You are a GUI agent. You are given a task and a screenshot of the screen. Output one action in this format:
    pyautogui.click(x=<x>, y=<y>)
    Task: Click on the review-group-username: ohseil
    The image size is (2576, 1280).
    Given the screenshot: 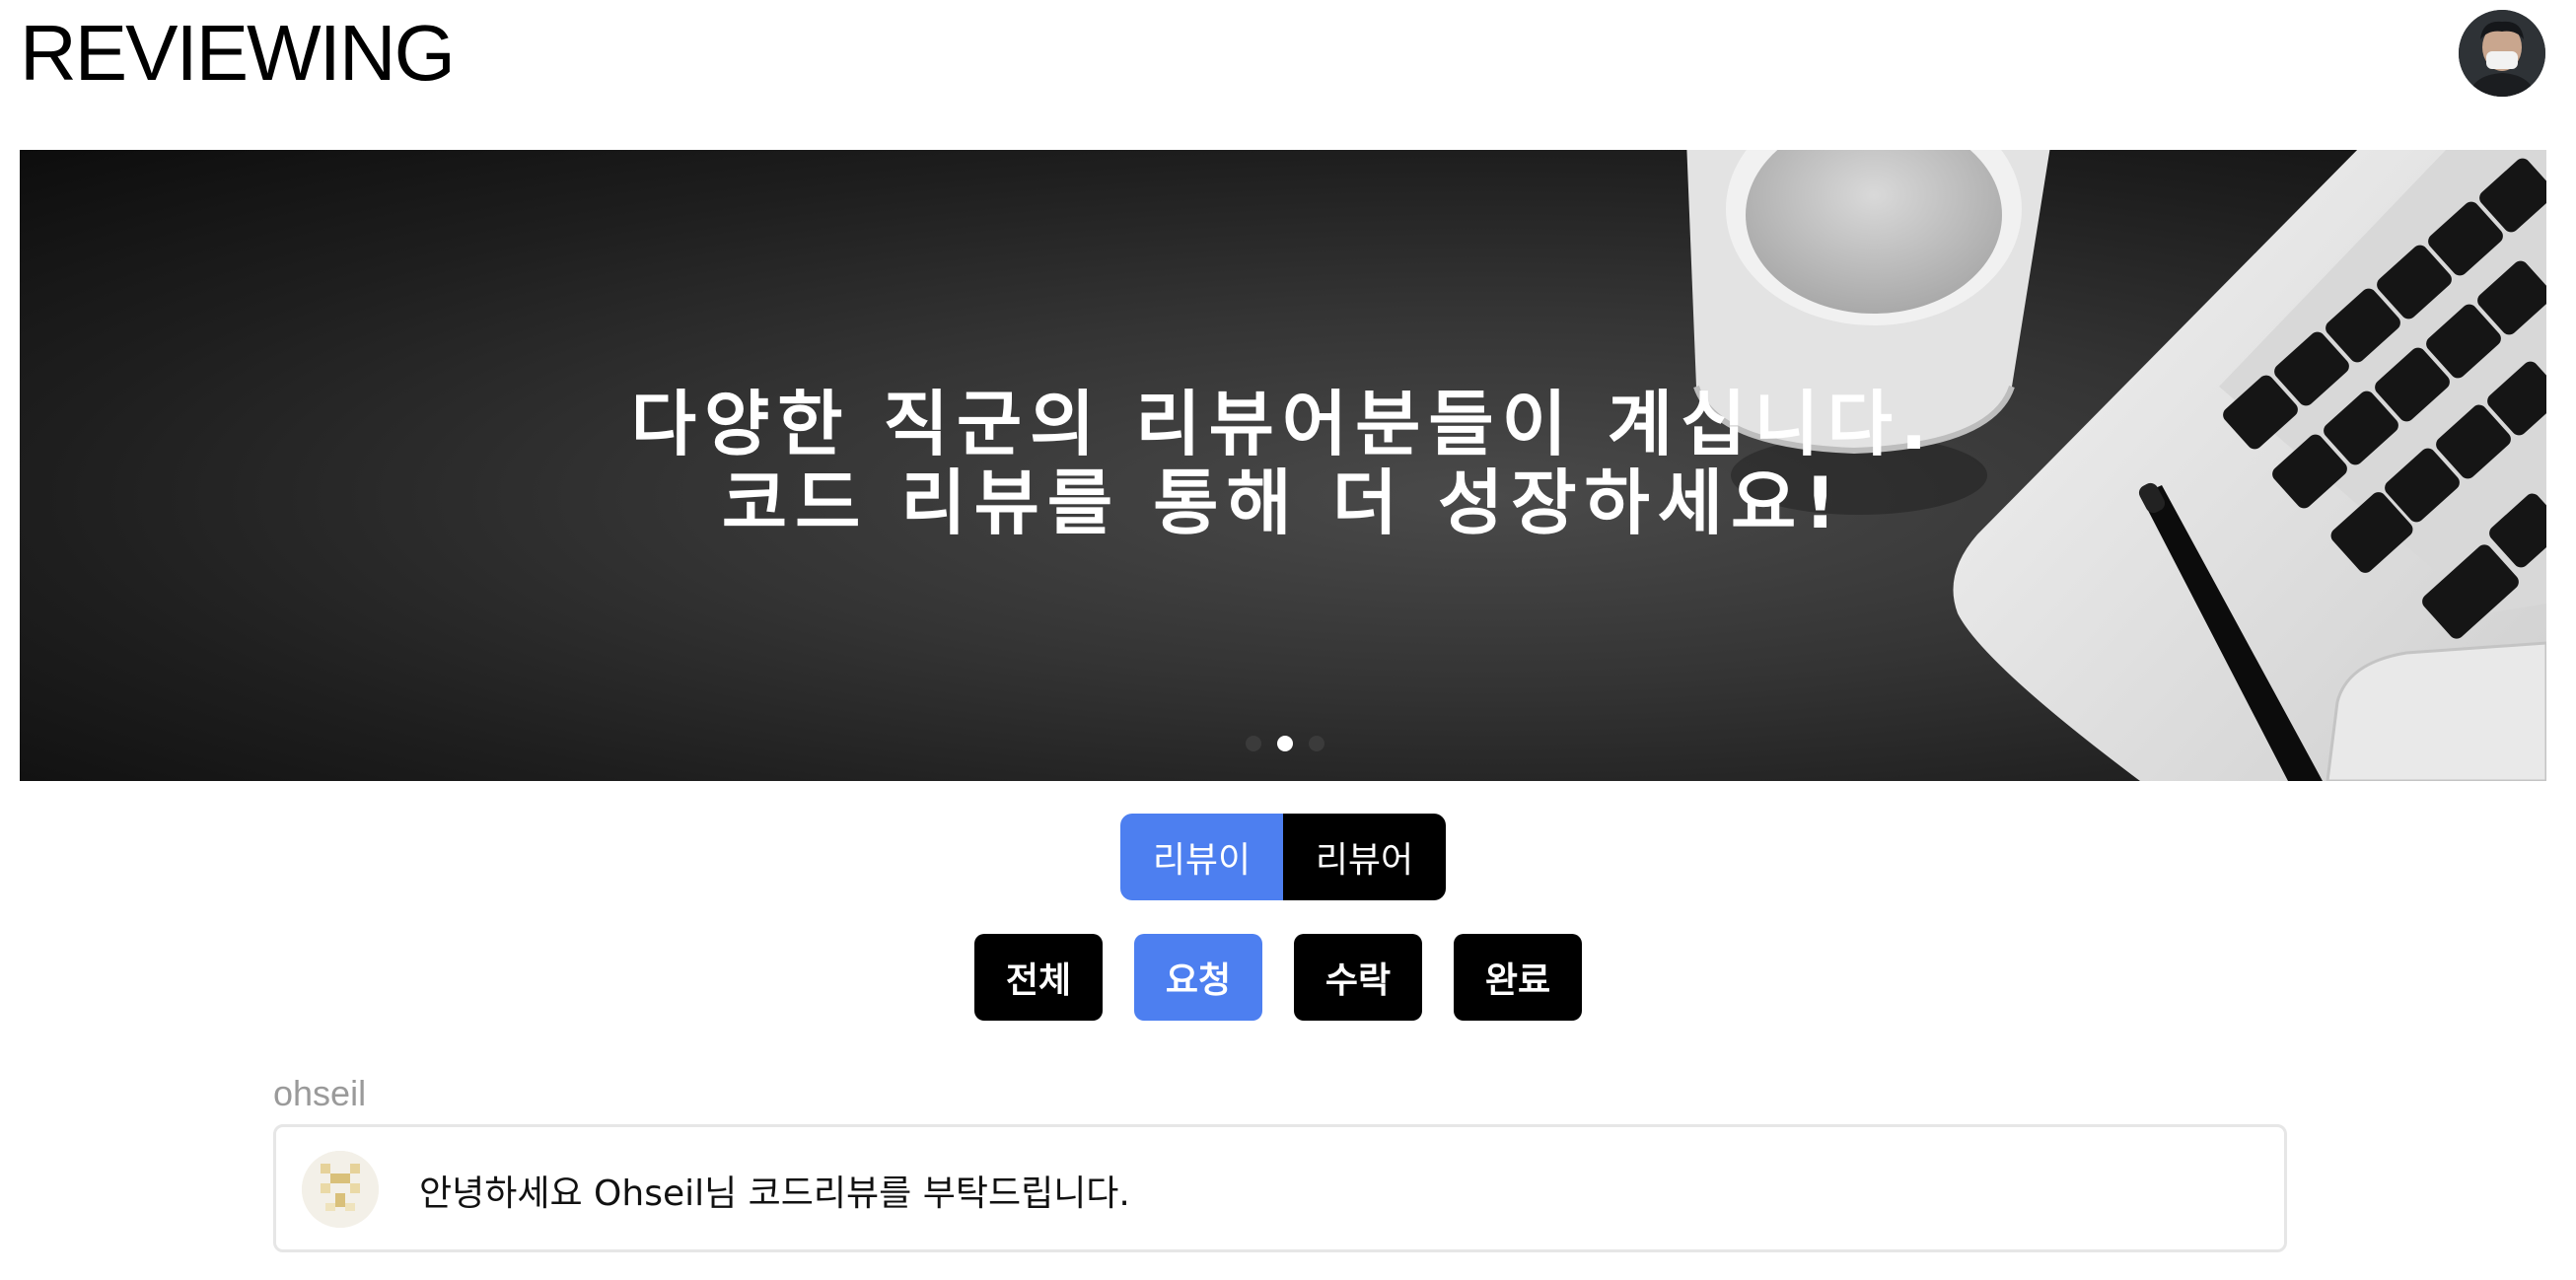 What is the action you would take?
    pyautogui.click(x=320, y=1093)
    